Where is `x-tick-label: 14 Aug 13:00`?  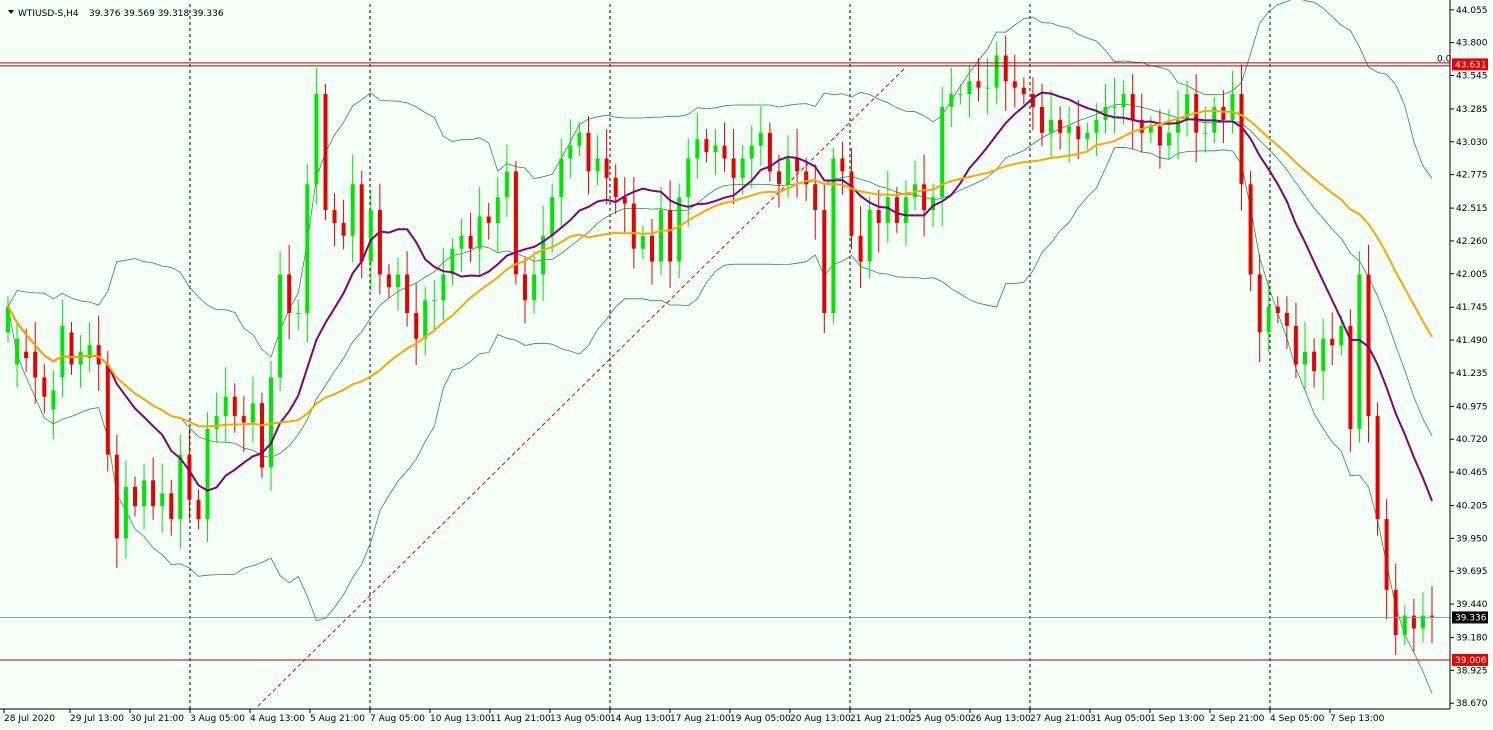
x-tick-label: 14 Aug 13:00 is located at coordinates (640, 719).